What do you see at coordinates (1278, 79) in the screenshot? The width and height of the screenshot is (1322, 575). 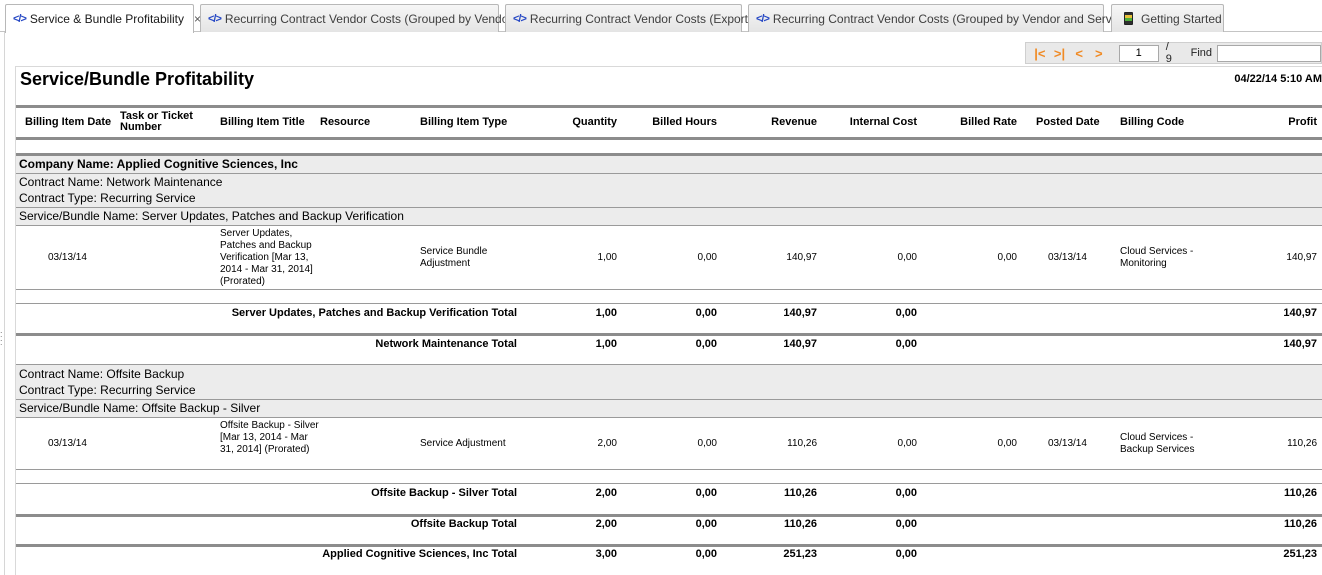 I see `report-timestamp: 04/22/14 5:10 AM` at bounding box center [1278, 79].